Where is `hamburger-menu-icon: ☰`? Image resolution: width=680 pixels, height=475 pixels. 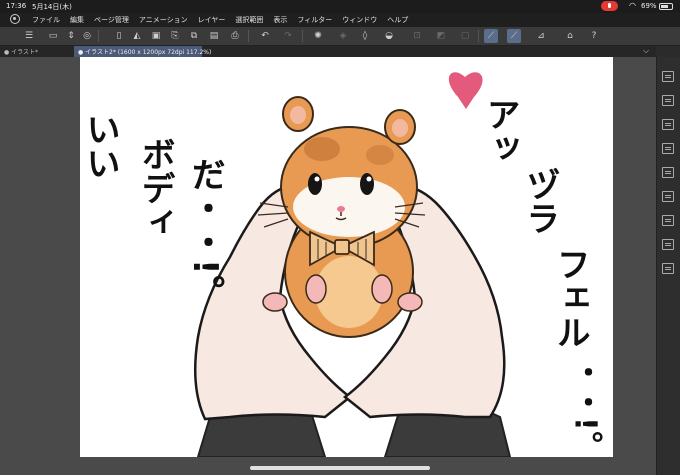
hamburger-menu-icon: ☰ is located at coordinates (29, 36).